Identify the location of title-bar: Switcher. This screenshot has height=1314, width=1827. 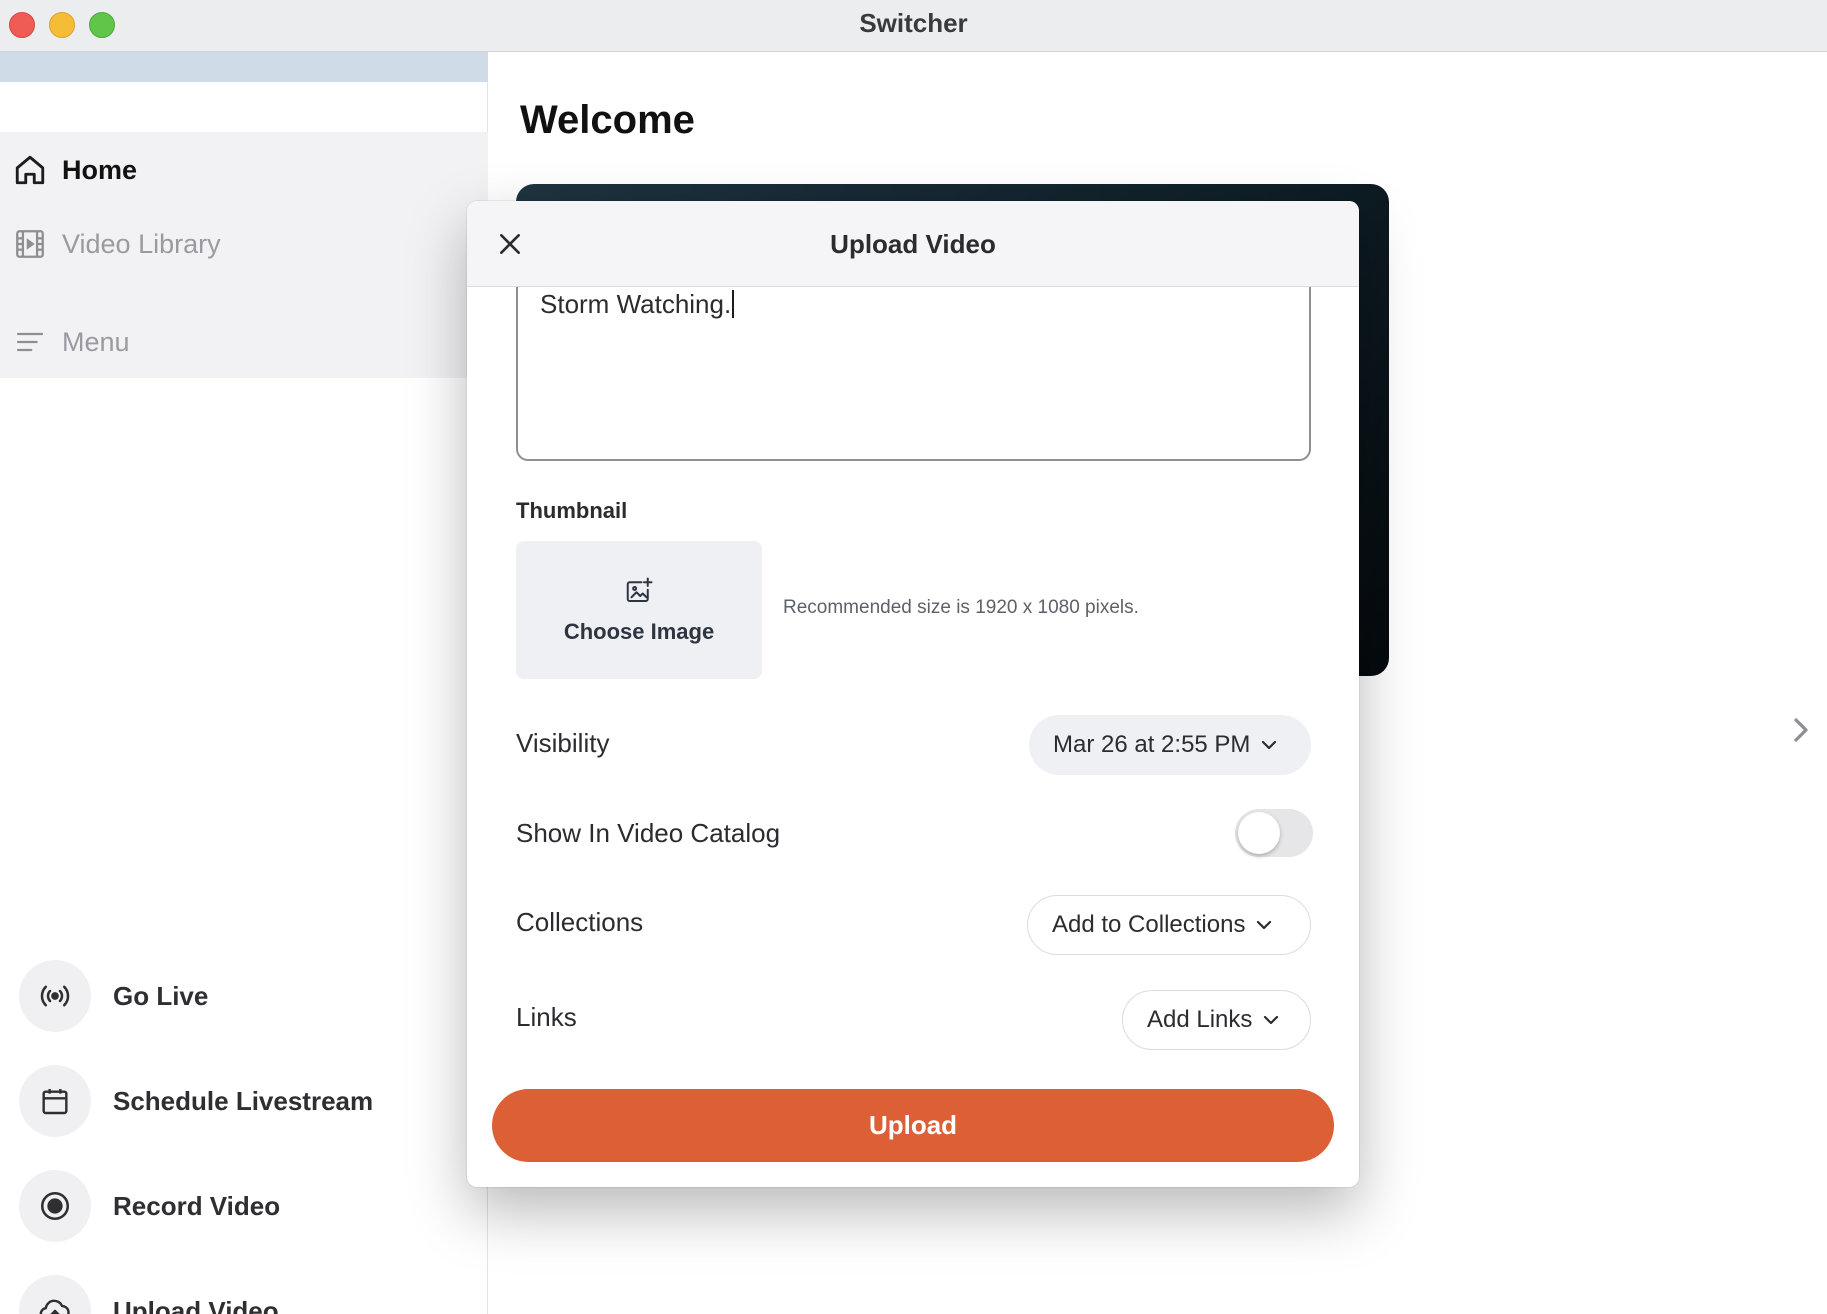
(913, 26).